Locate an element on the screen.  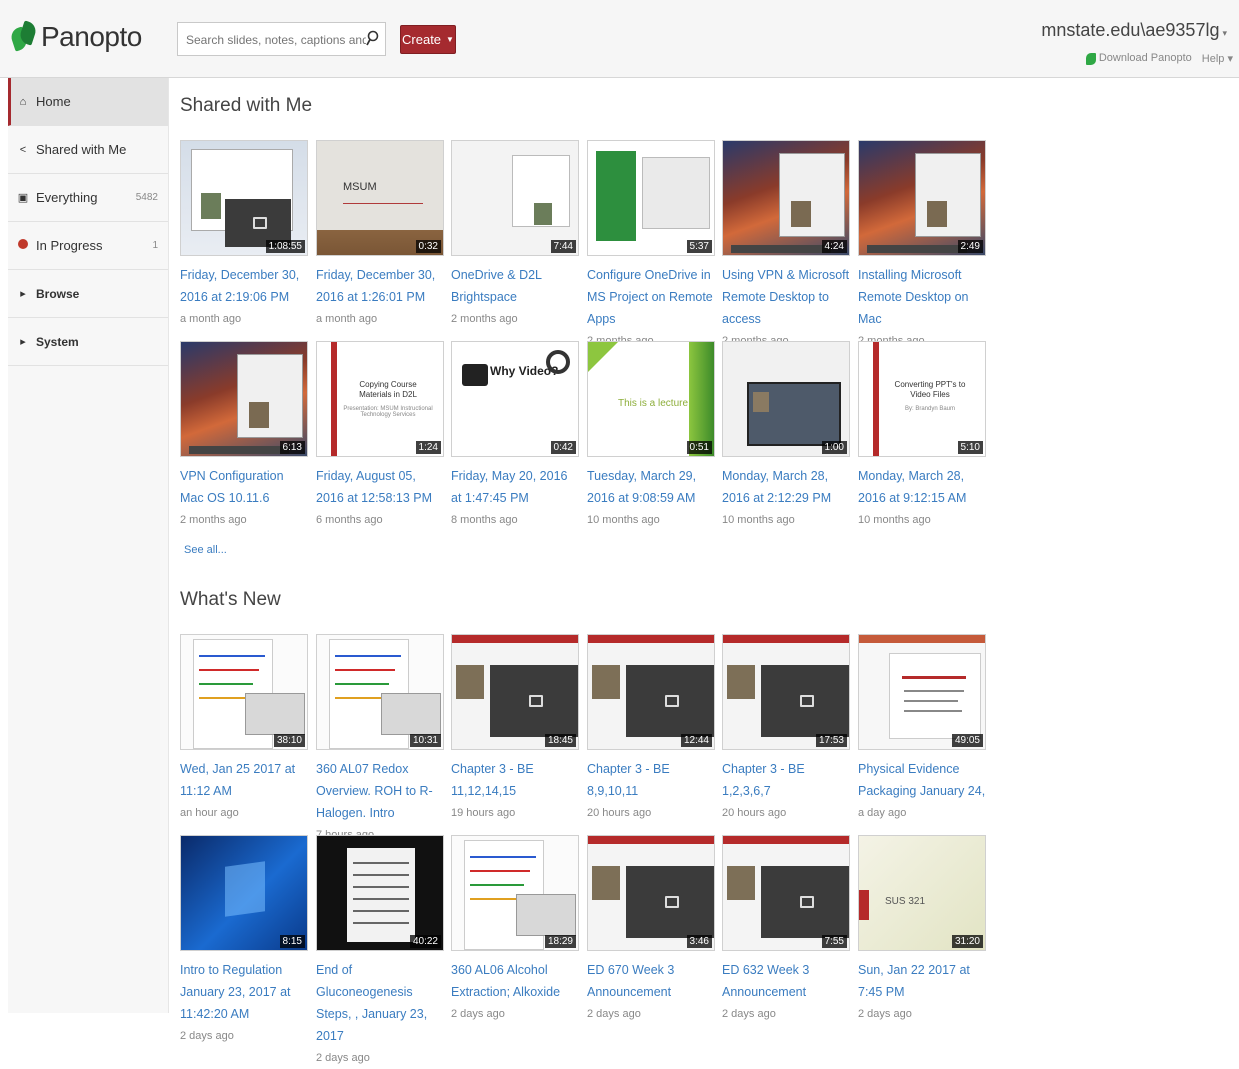
session-thumbnail: MSUM 0:32 is located at coordinates (380, 198).